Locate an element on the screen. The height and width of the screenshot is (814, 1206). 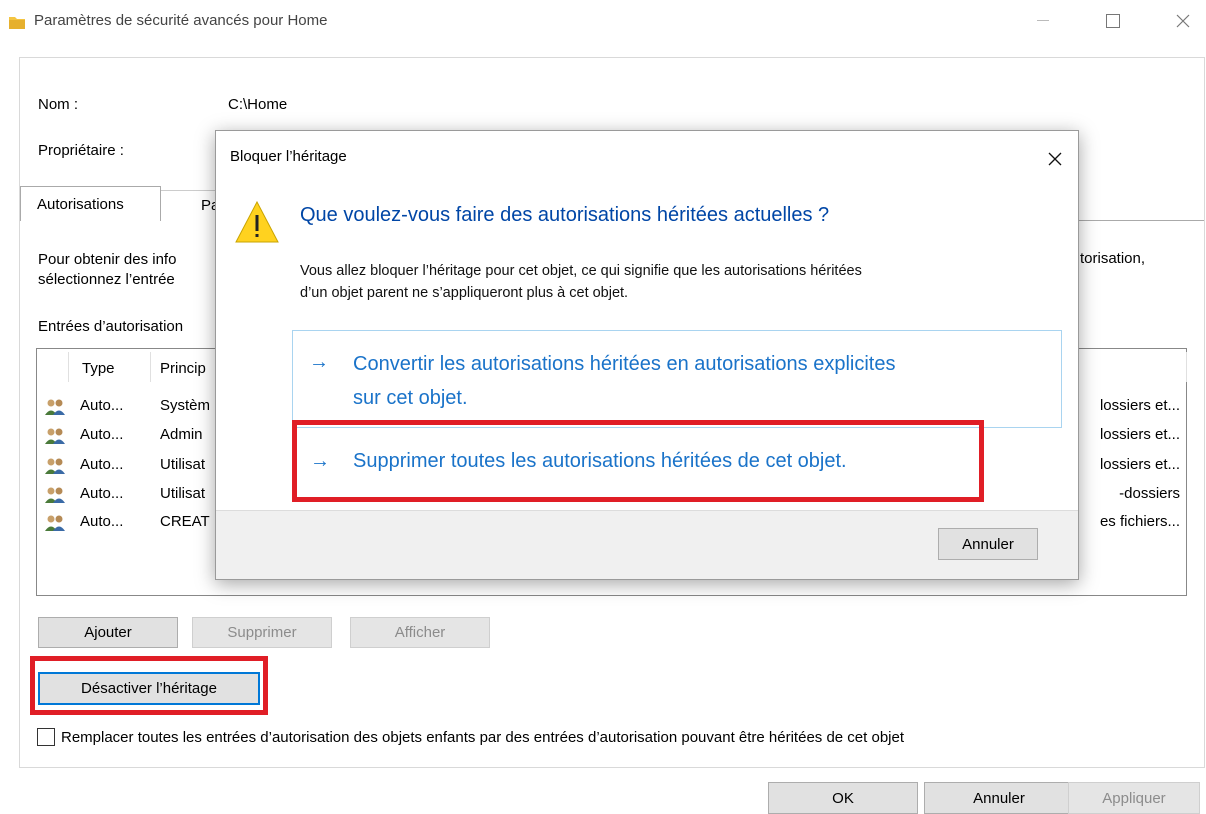
name-label: Nom : is located at coordinates (58, 104).